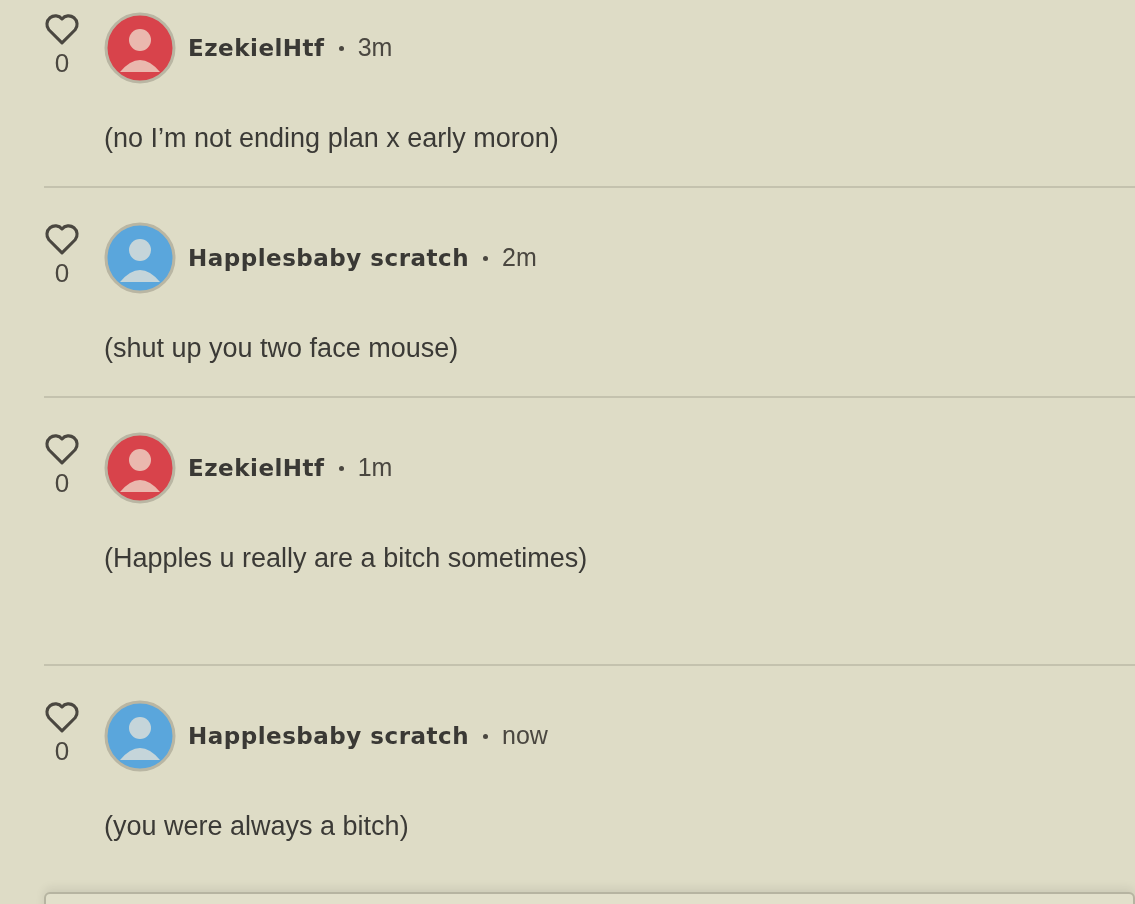 This screenshot has width=1135, height=904. I want to click on timestamp: now, so click(525, 736).